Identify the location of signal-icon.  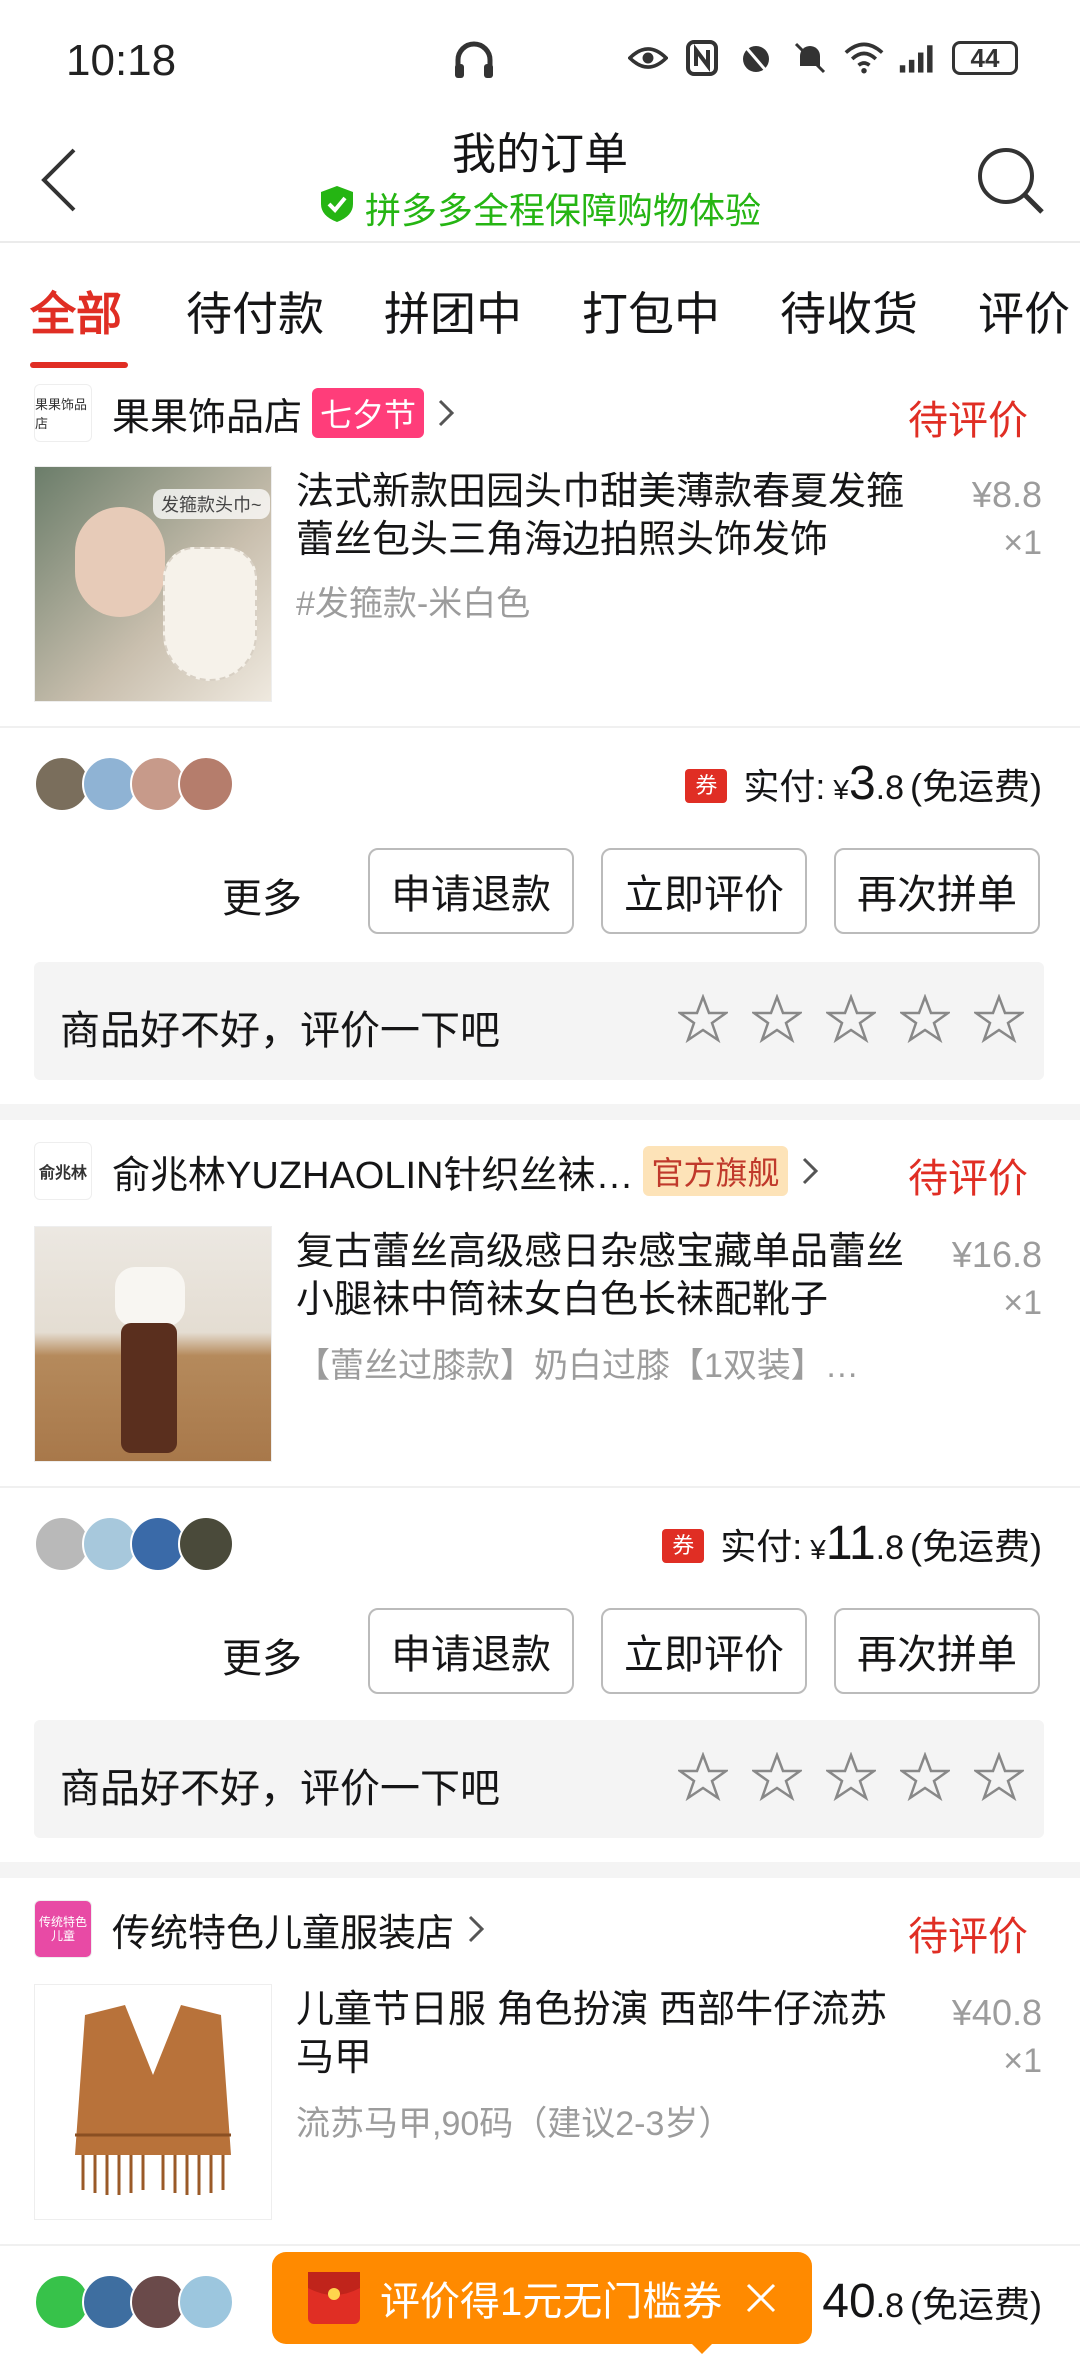
(918, 58).